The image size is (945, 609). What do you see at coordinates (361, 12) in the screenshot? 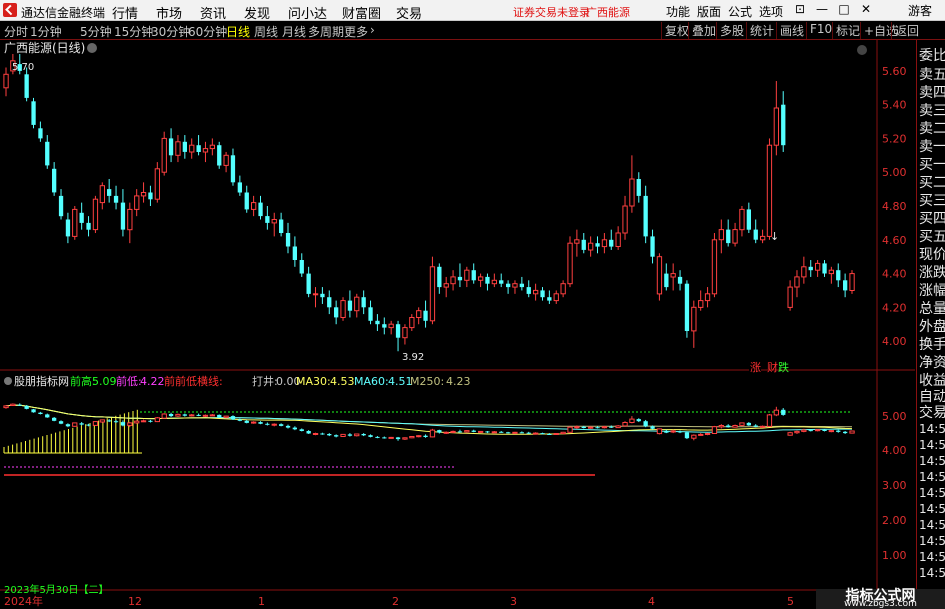
I see `menu-caifuquan: 财富圈` at bounding box center [361, 12].